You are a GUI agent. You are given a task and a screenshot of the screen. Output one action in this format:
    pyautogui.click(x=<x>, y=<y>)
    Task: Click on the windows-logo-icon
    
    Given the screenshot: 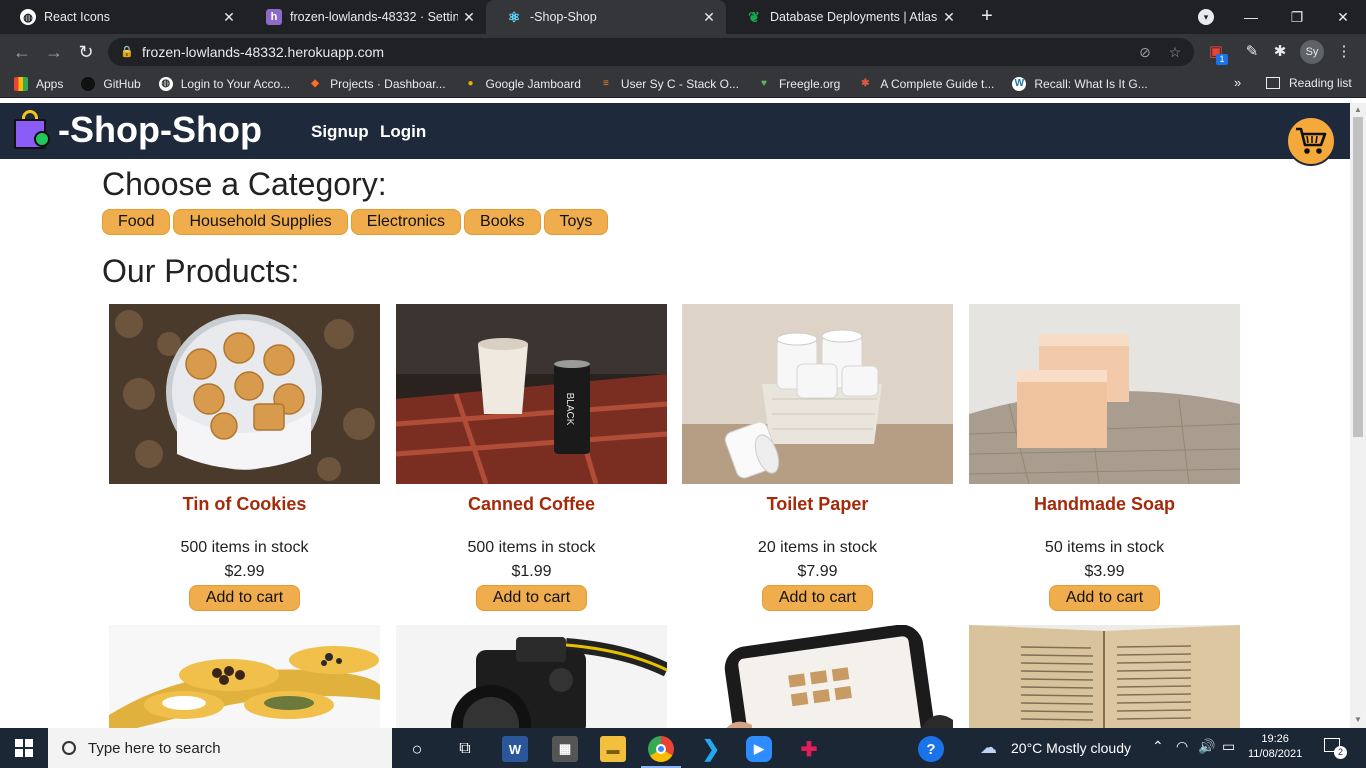 What is the action you would take?
    pyautogui.click(x=24, y=748)
    